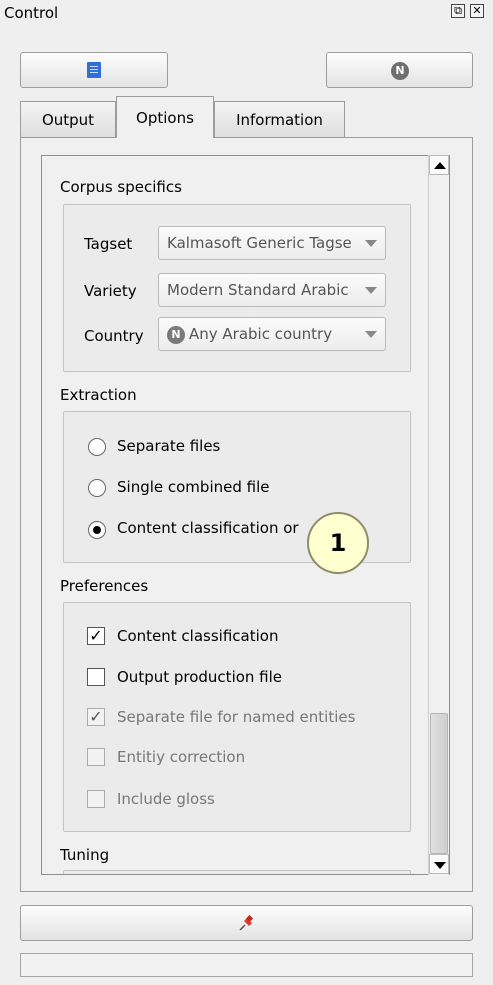  What do you see at coordinates (208, 528) in the screenshot?
I see `radio-content-classification-label: Content classification or` at bounding box center [208, 528].